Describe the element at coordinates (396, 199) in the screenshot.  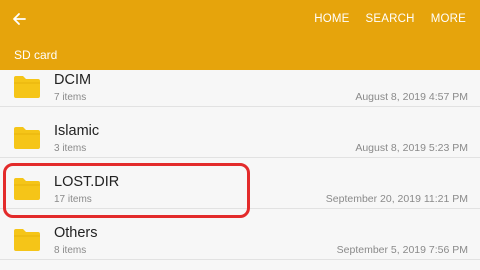
I see `folder-modified-date: September 20, 2019 11:21 PM` at that location.